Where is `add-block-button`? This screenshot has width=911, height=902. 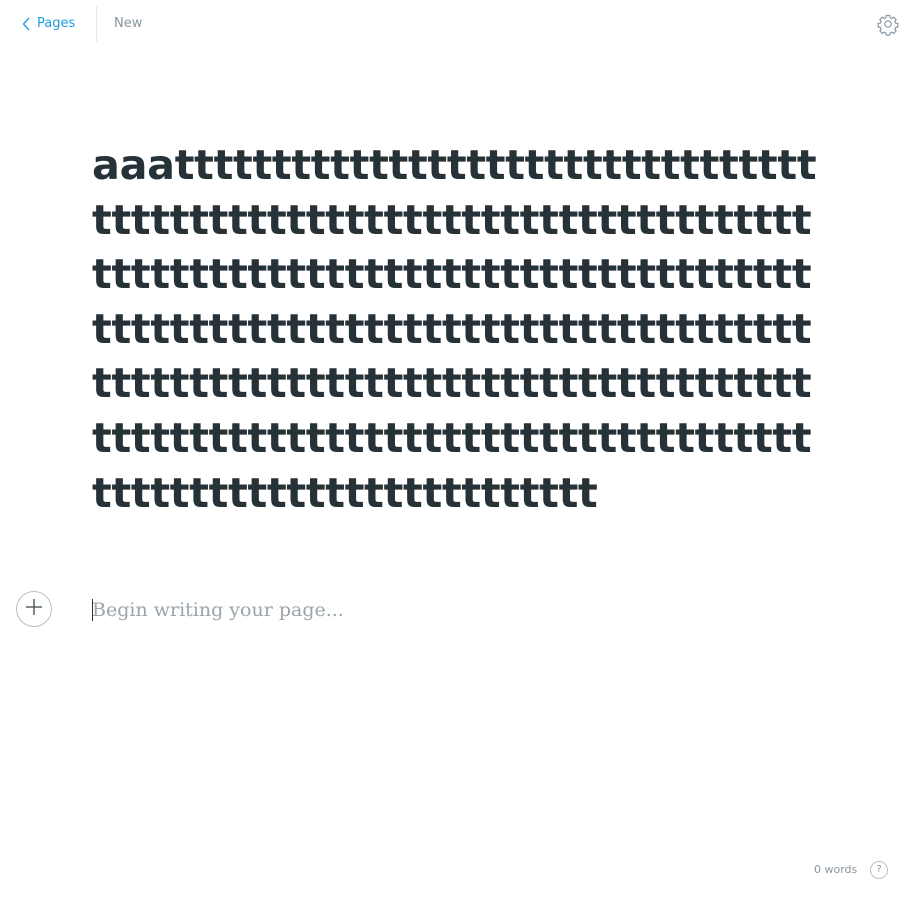
add-block-button is located at coordinates (34, 609).